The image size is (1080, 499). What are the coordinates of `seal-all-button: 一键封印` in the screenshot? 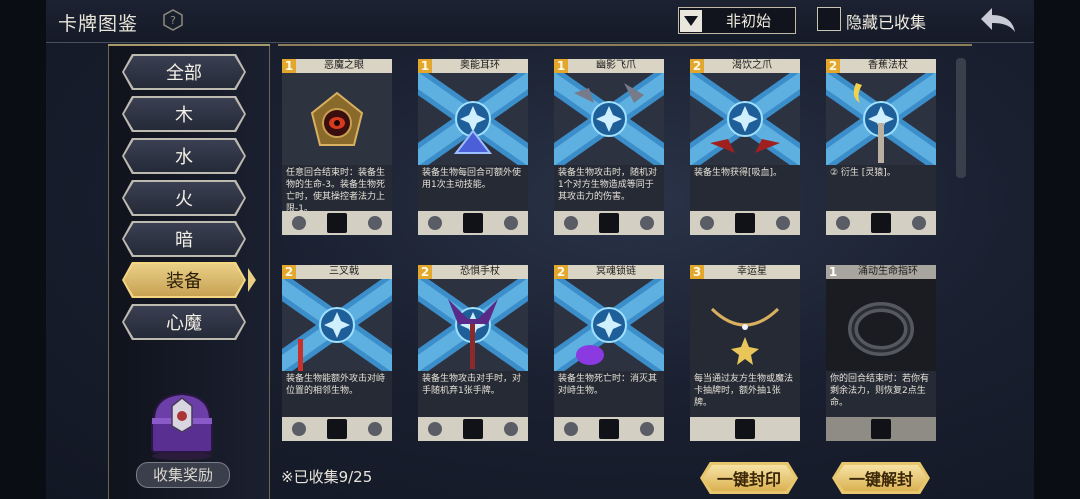 It's located at (749, 478).